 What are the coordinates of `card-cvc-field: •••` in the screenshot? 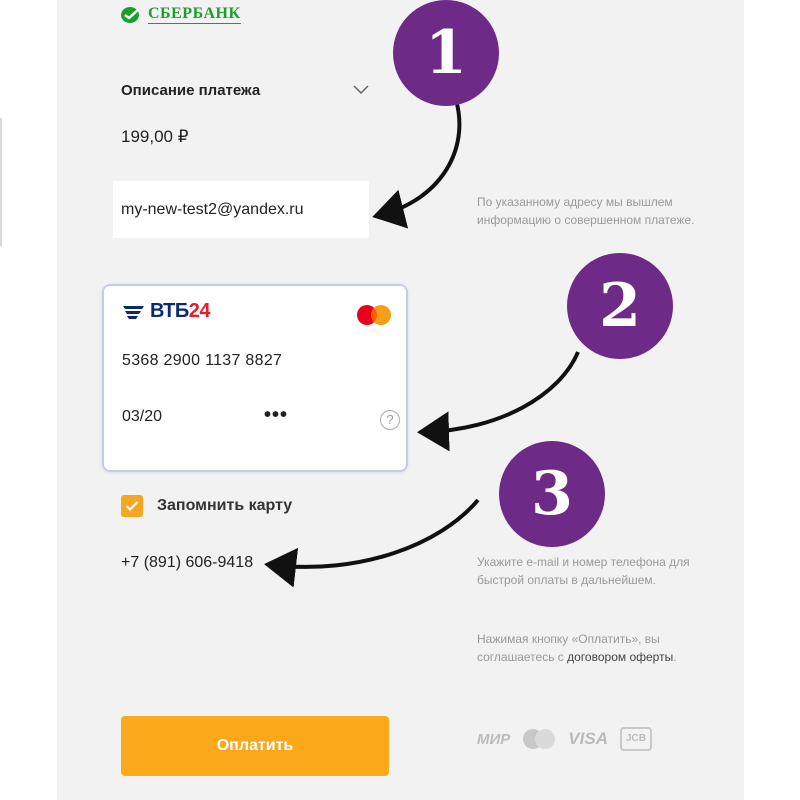 It's located at (276, 415).